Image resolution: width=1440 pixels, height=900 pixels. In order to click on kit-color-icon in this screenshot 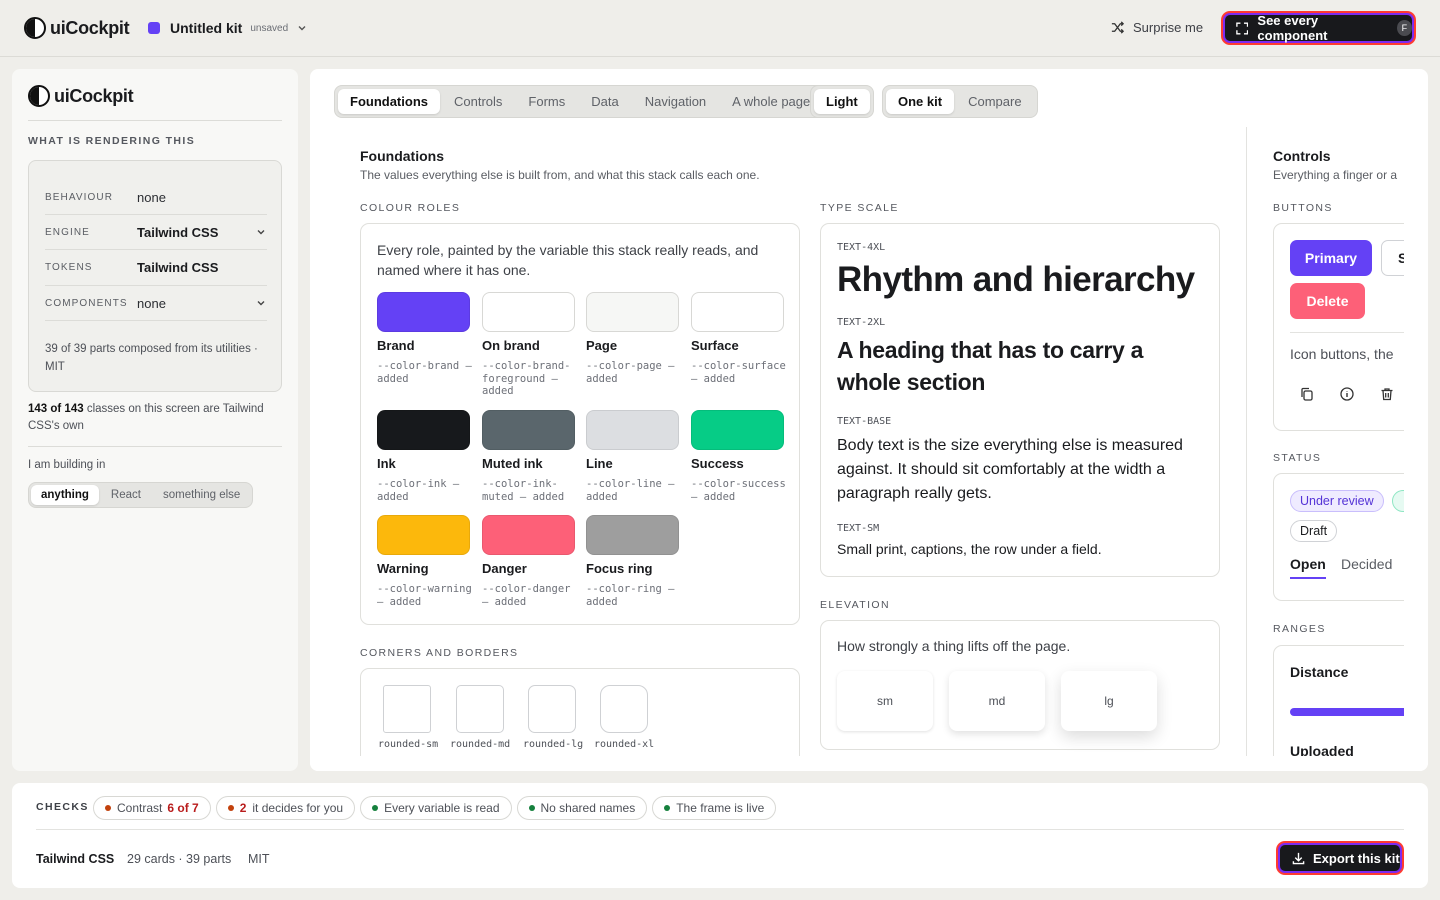, I will do `click(154, 28)`.